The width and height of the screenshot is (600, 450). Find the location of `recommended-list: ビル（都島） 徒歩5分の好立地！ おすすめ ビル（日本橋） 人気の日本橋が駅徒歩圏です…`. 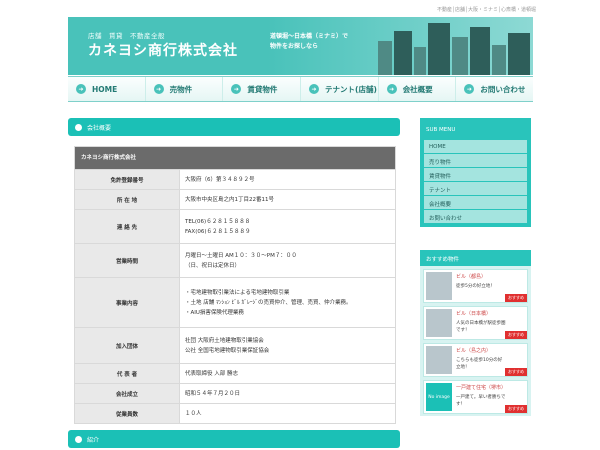

recommended-list: ビル（都島） 徒歩5分の好立地！ おすすめ ビル（日本橋） 人気の日本橋が駅徒歩圏です… is located at coordinates (475, 341).